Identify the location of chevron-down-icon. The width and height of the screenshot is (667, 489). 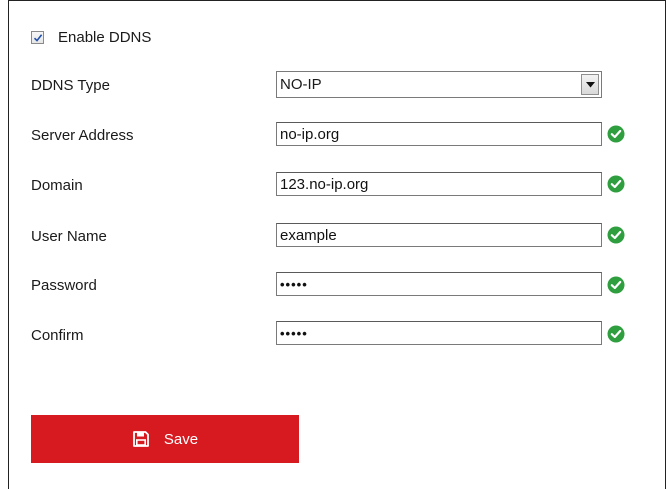
(590, 84).